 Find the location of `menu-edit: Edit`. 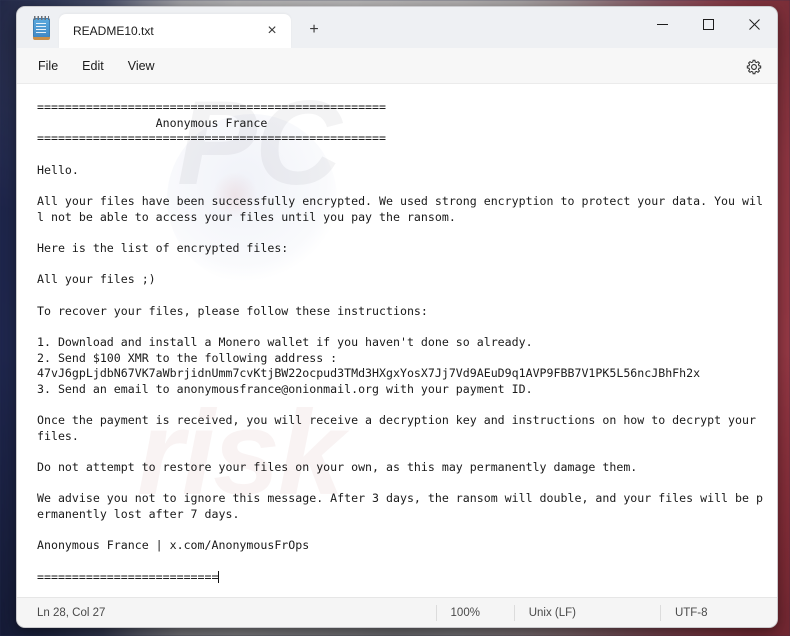

menu-edit: Edit is located at coordinates (93, 66).